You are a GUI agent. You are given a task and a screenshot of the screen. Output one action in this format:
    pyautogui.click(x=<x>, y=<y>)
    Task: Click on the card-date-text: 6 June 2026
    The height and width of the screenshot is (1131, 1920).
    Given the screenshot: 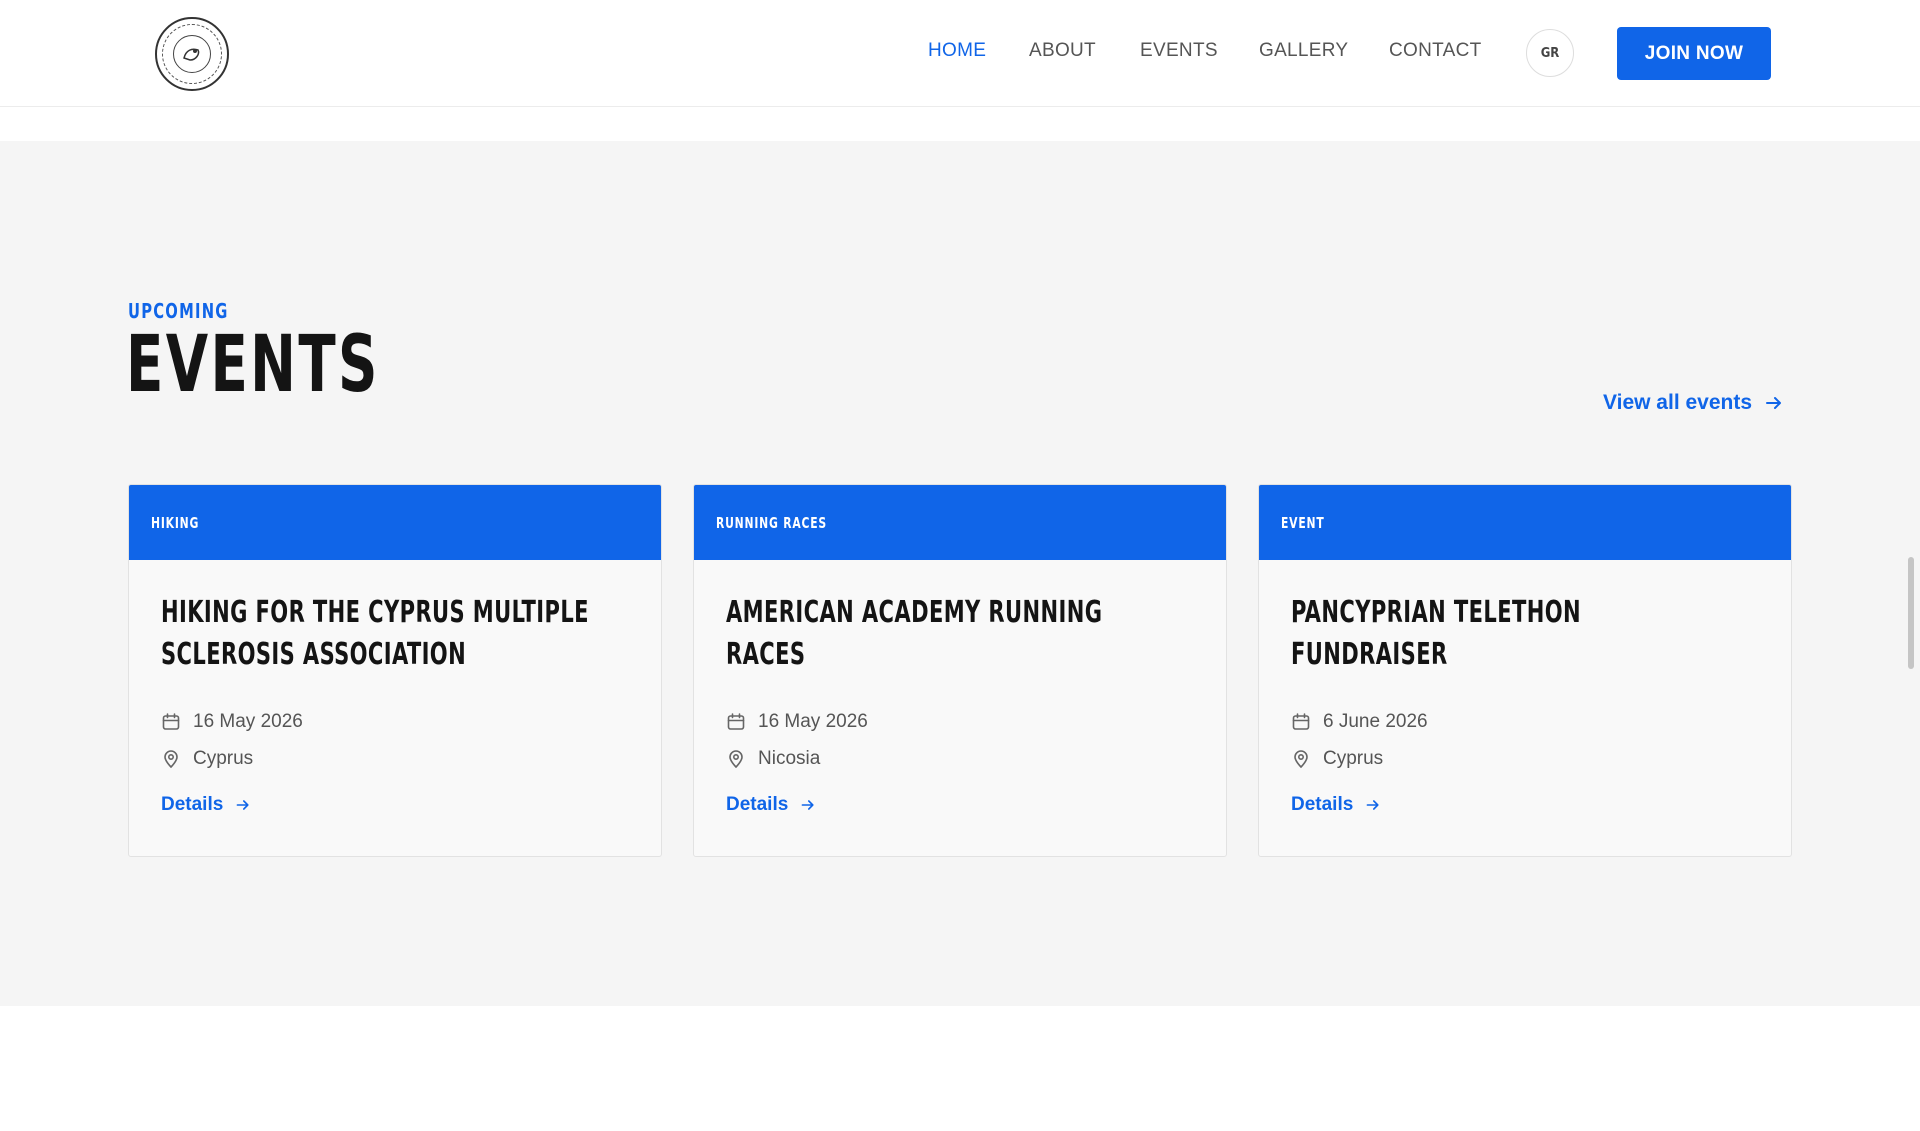 What is the action you would take?
    pyautogui.click(x=1375, y=721)
    